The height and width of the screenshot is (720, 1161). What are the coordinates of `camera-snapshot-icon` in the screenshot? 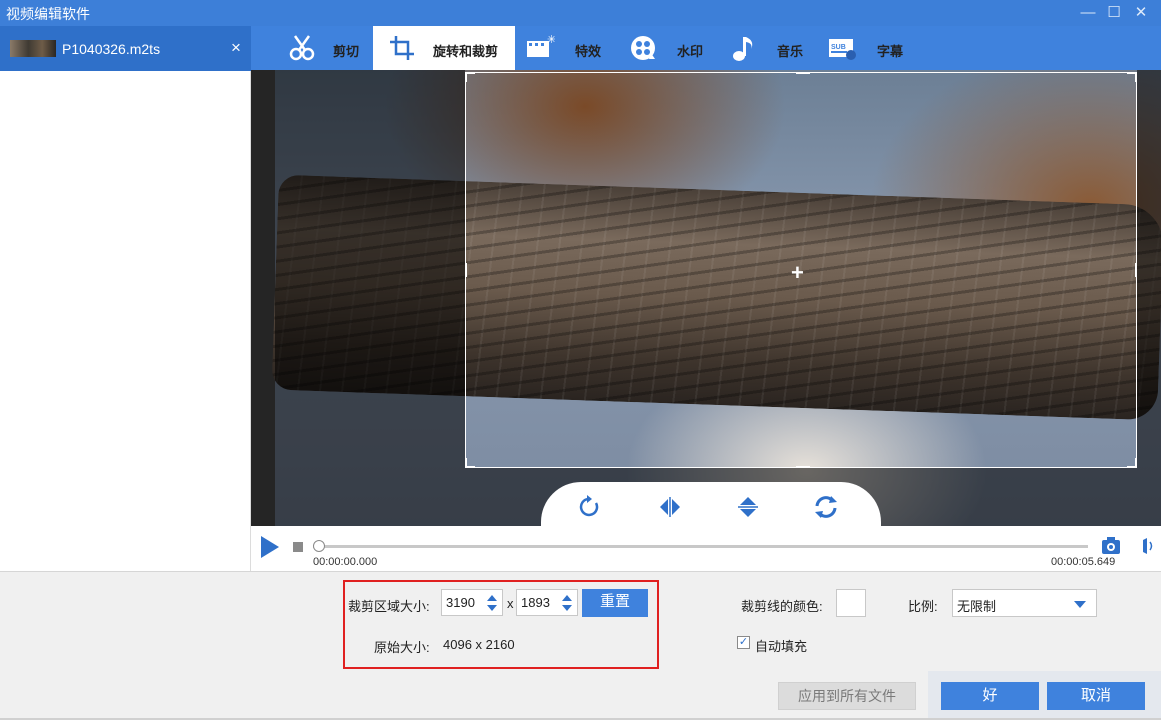 It's located at (1112, 546).